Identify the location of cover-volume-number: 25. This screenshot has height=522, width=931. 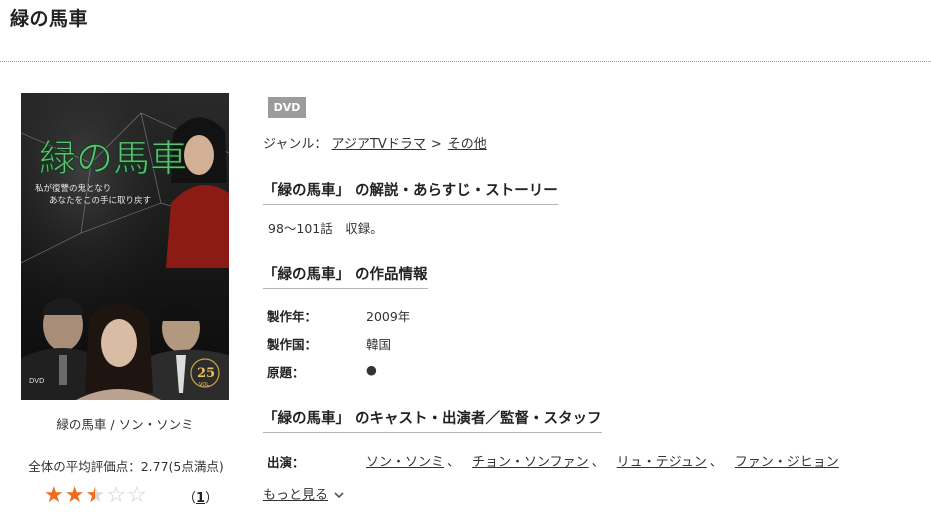
(206, 373).